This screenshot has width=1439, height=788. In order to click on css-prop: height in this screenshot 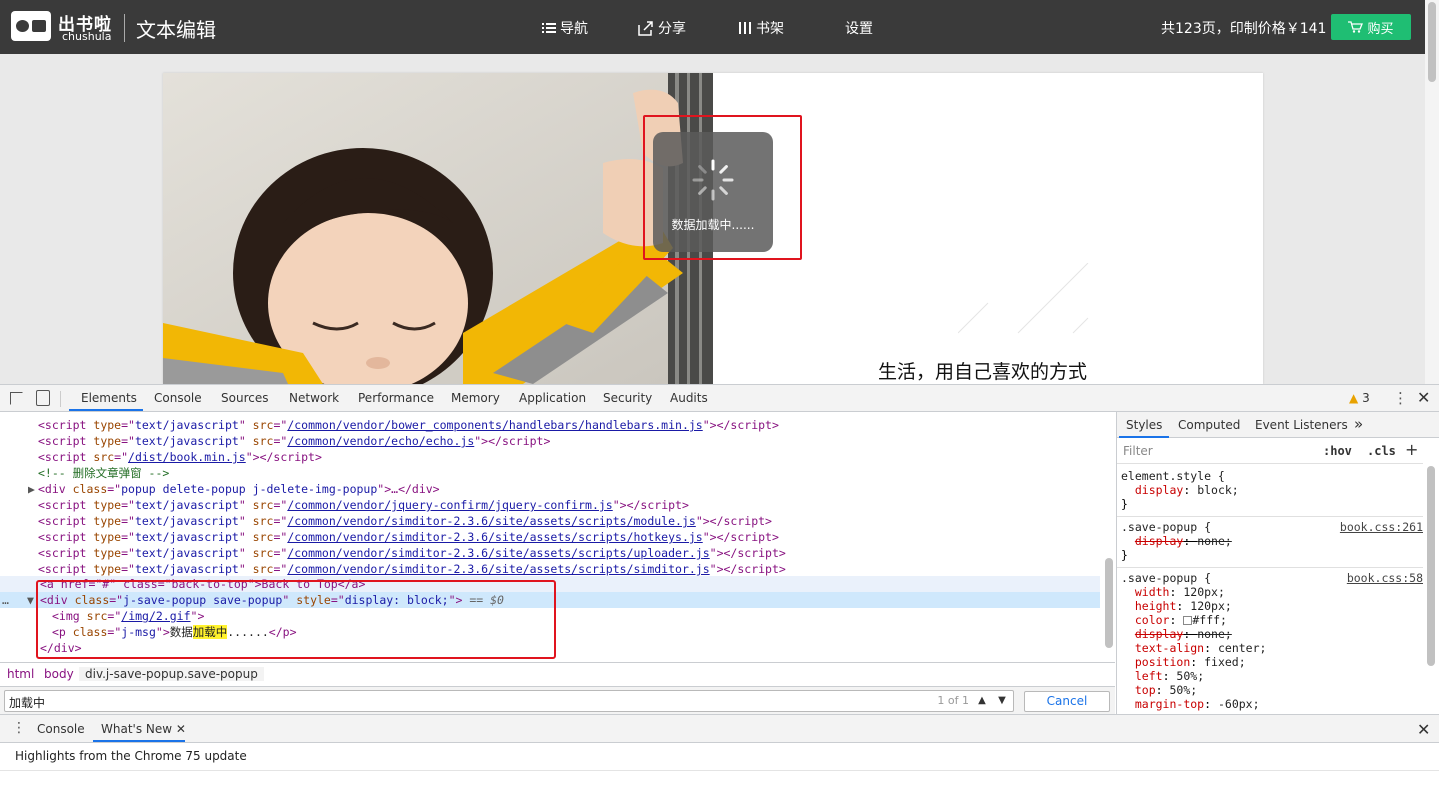, I will do `click(1156, 606)`.